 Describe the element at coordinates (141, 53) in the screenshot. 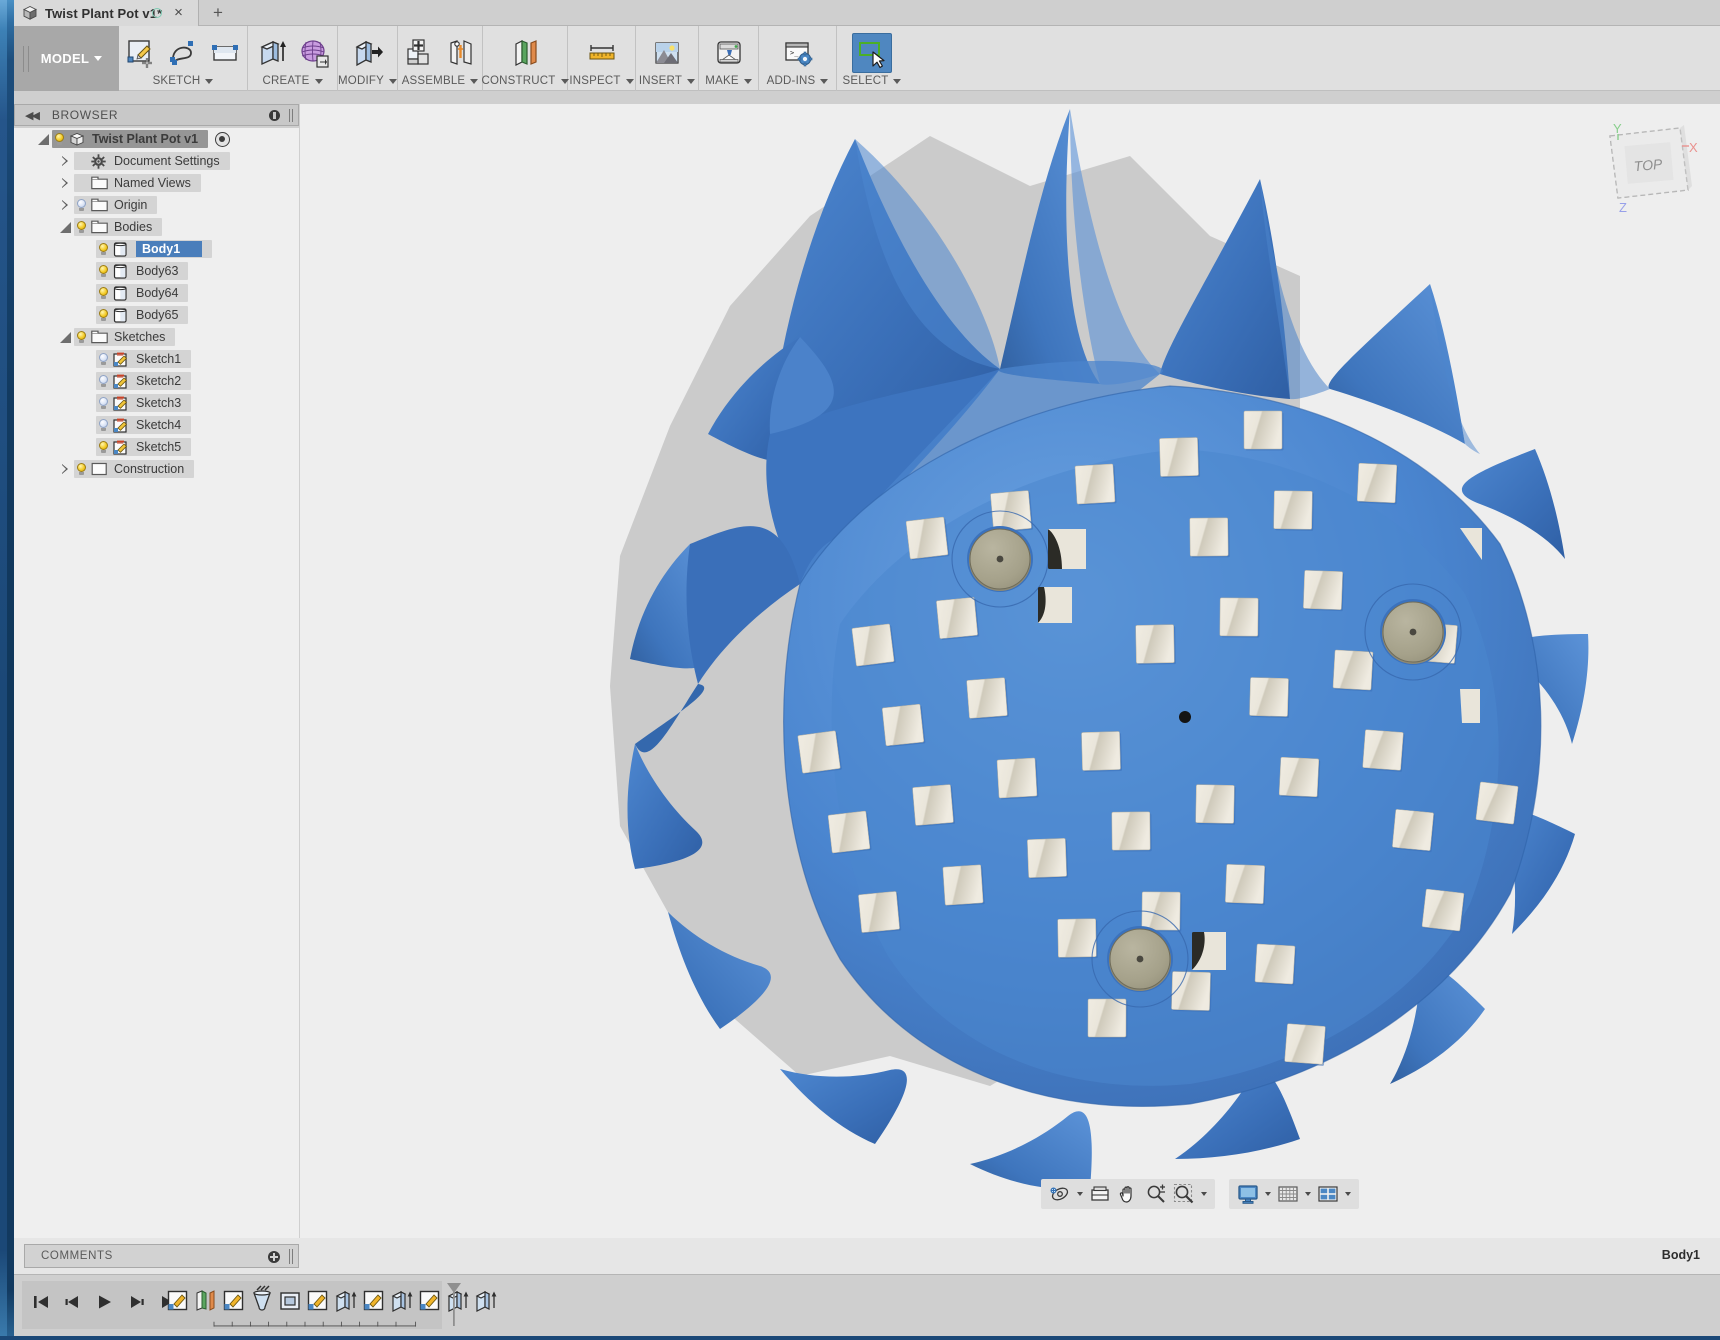

I see `create-sketch-icon` at that location.